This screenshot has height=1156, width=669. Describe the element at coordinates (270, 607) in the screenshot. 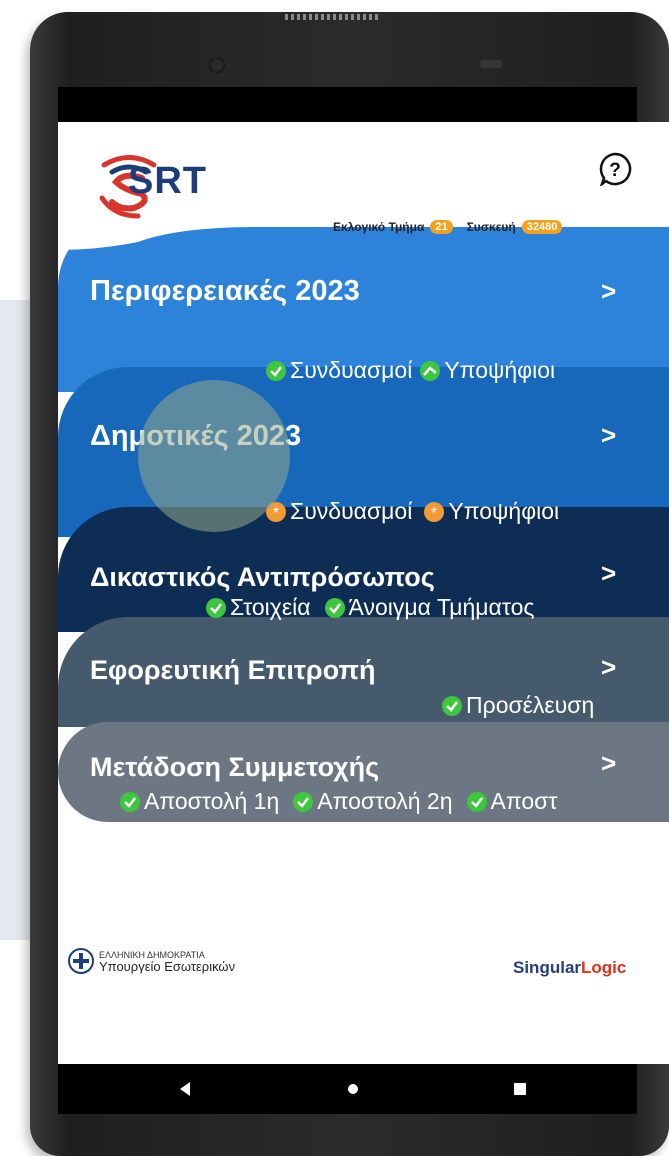

I see `status-label: Στοιχεία` at that location.